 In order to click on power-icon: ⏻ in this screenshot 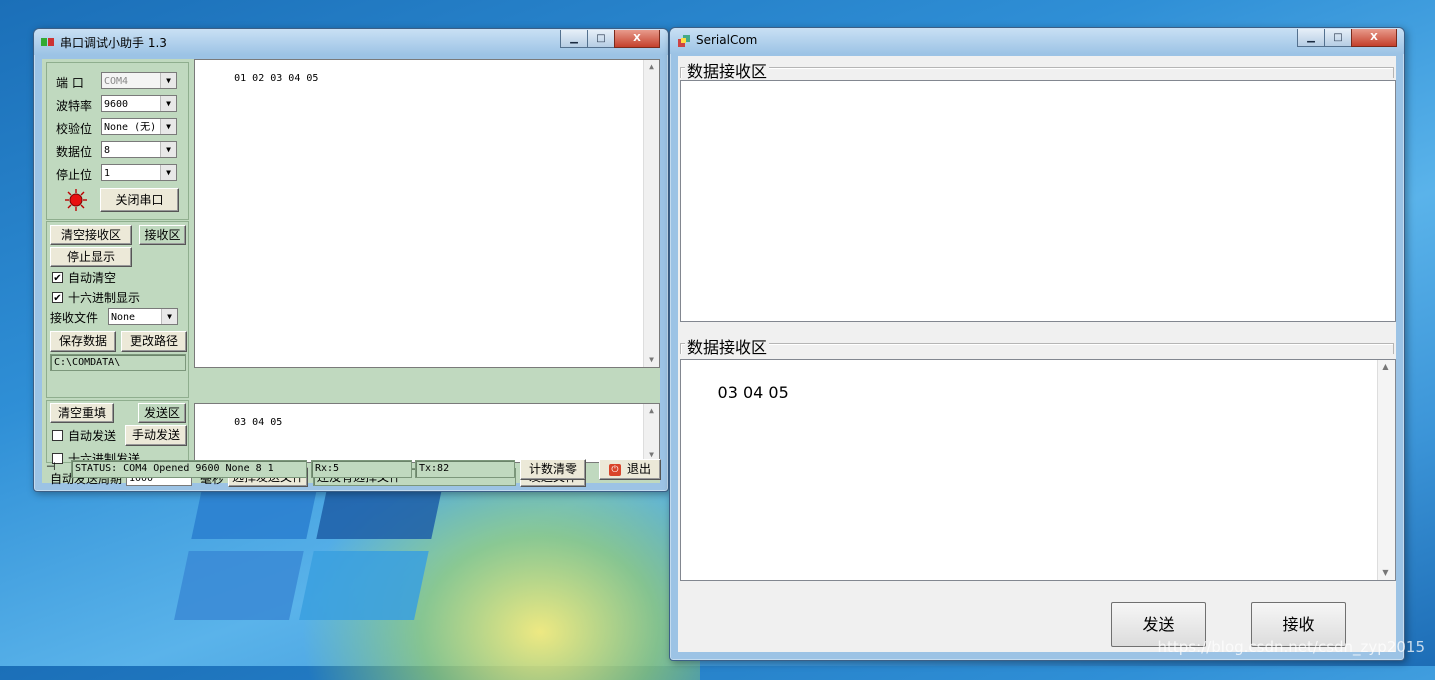, I will do `click(614, 469)`.